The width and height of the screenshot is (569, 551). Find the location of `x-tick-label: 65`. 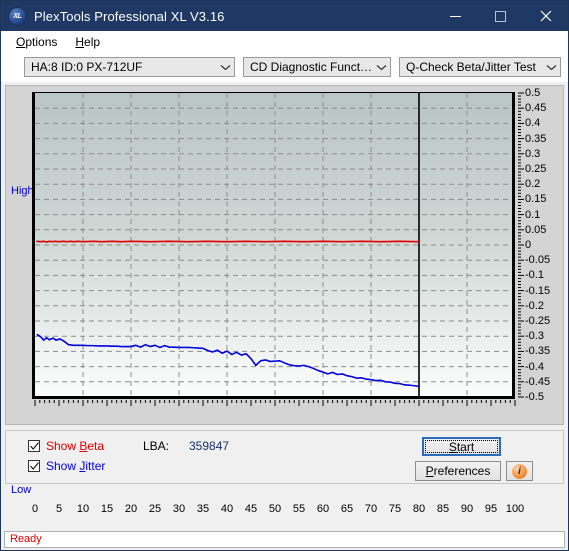

x-tick-label: 65 is located at coordinates (347, 509).